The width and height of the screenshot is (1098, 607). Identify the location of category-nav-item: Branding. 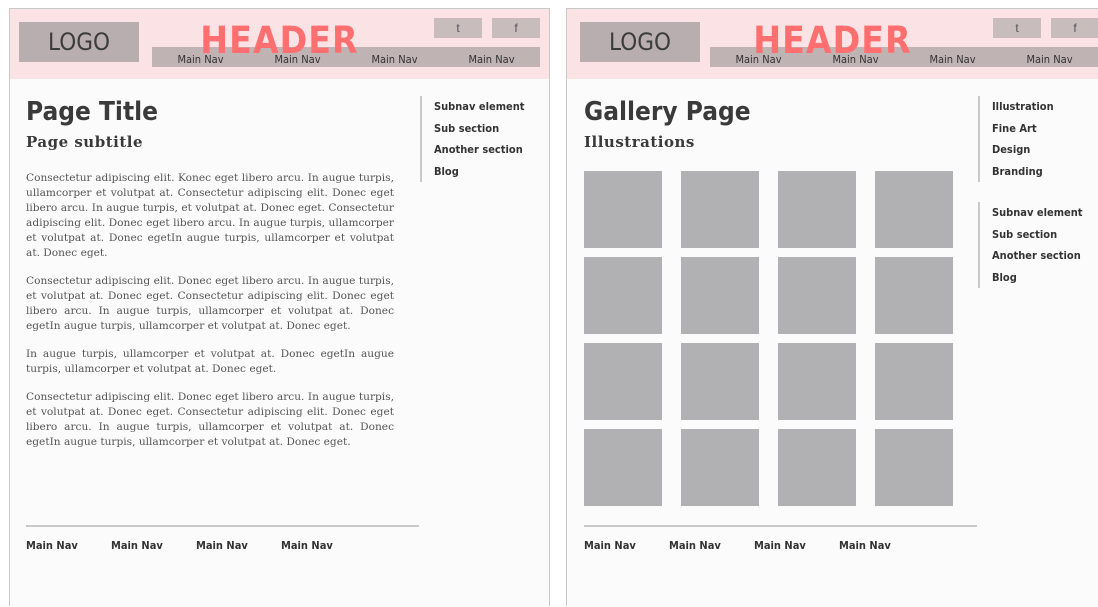
(1023, 172).